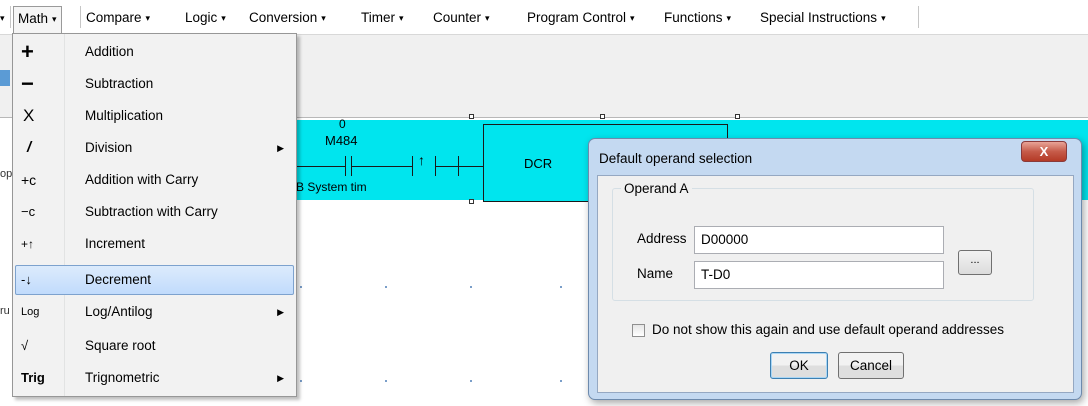 This screenshot has height=406, width=1088. I want to click on group-label: Operand A, so click(656, 188).